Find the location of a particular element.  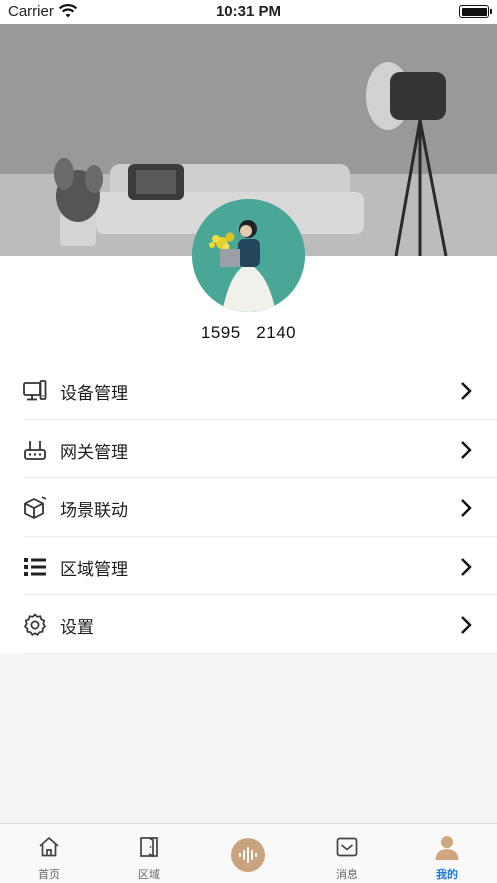

divider is located at coordinates (260, 653).